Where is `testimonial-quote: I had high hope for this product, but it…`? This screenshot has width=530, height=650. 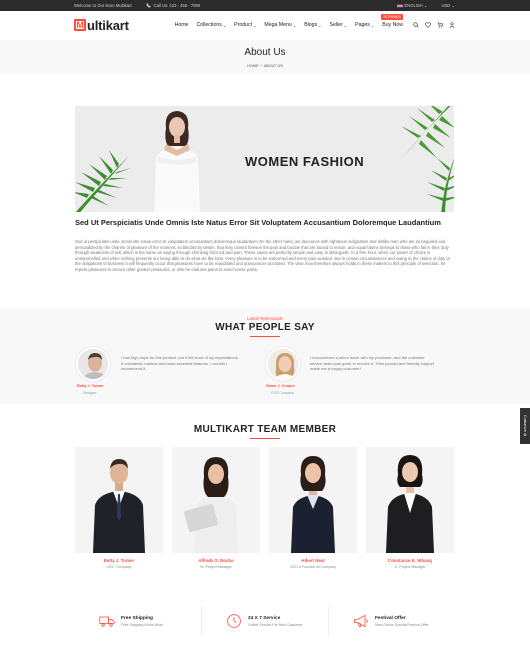 testimonial-quote: I had high hope for this product, but it… is located at coordinates (180, 363).